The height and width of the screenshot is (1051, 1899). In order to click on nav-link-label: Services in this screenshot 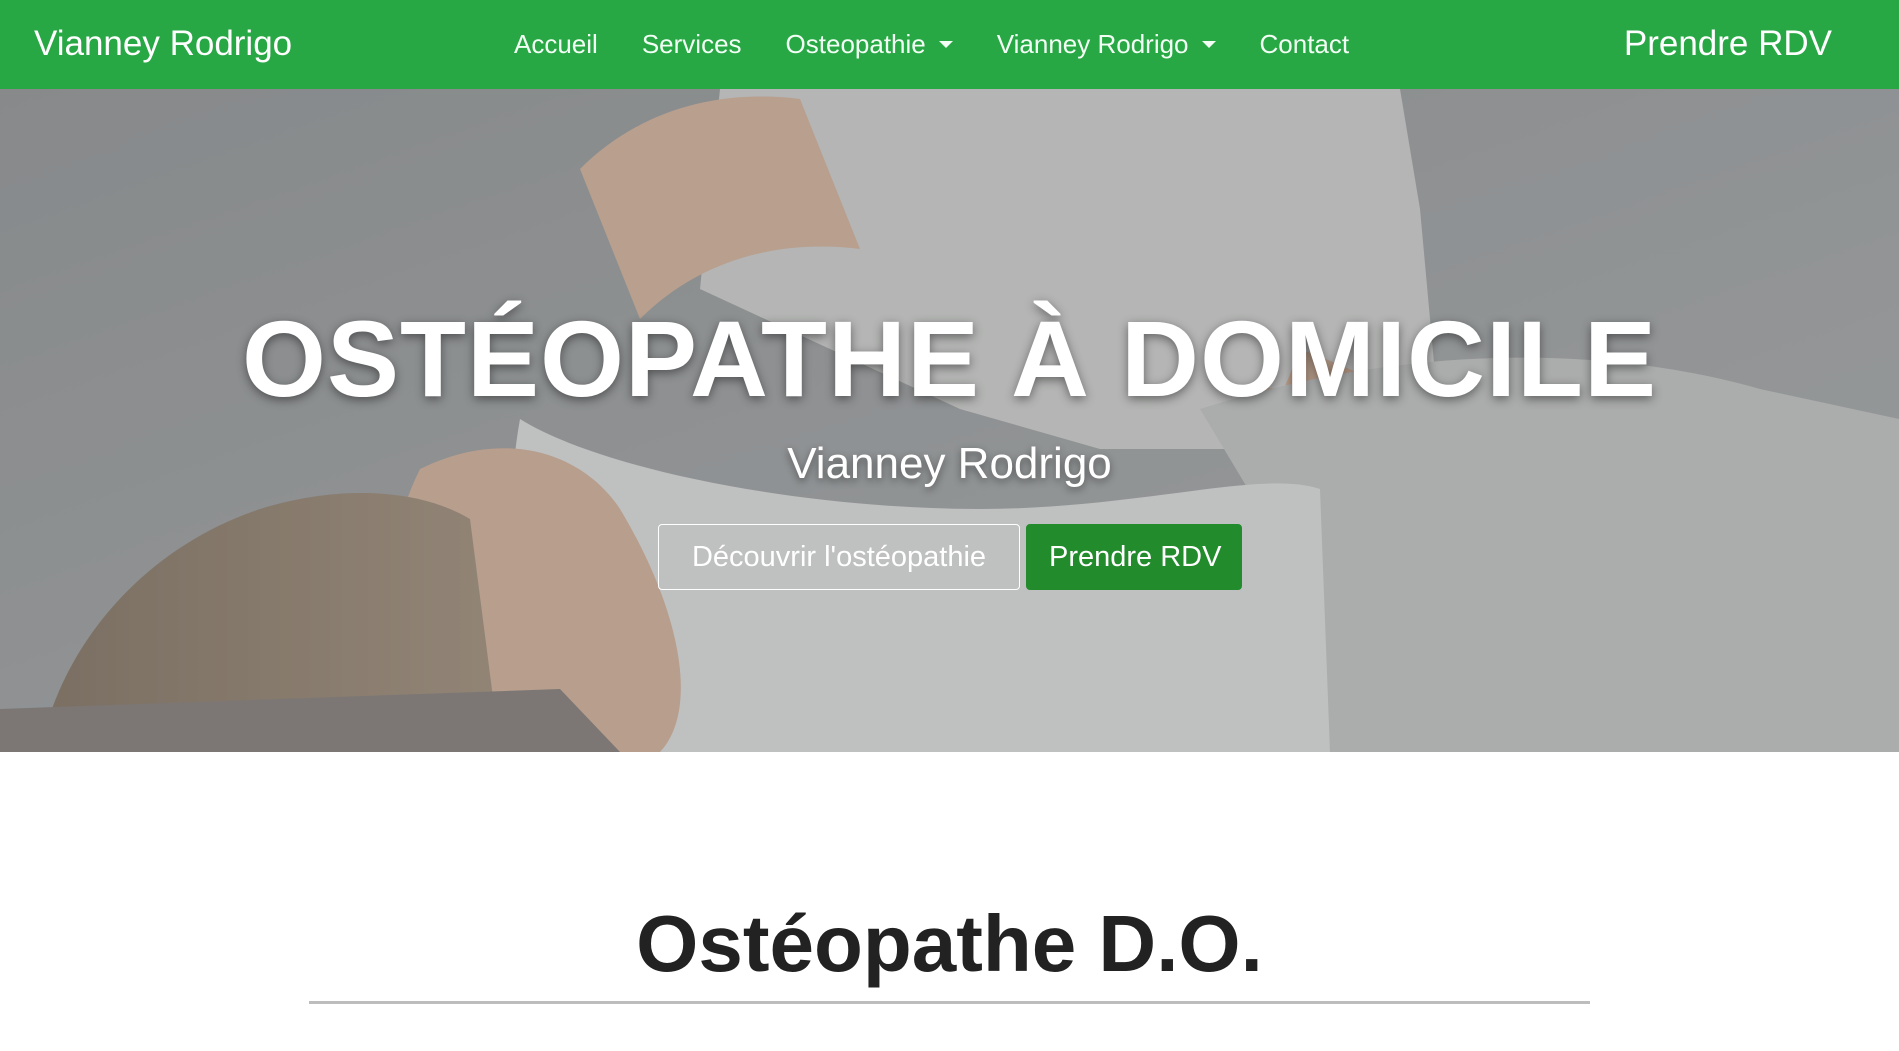, I will do `click(691, 44)`.